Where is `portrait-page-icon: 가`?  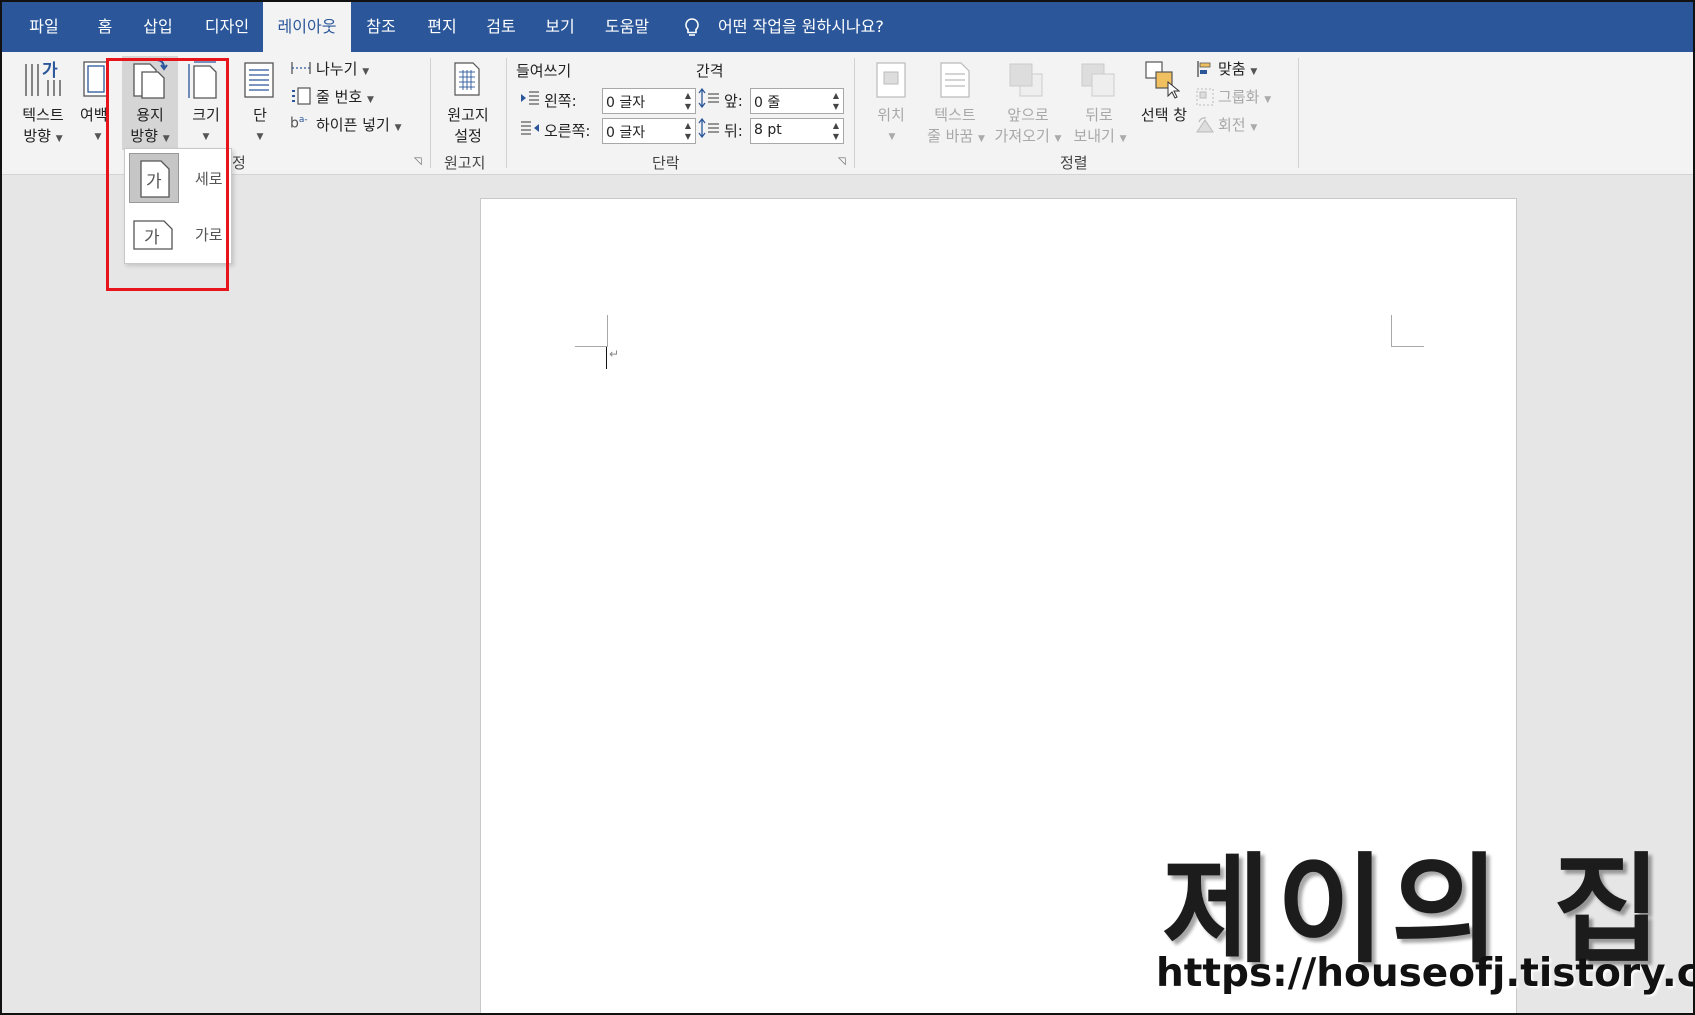 portrait-page-icon: 가 is located at coordinates (155, 179).